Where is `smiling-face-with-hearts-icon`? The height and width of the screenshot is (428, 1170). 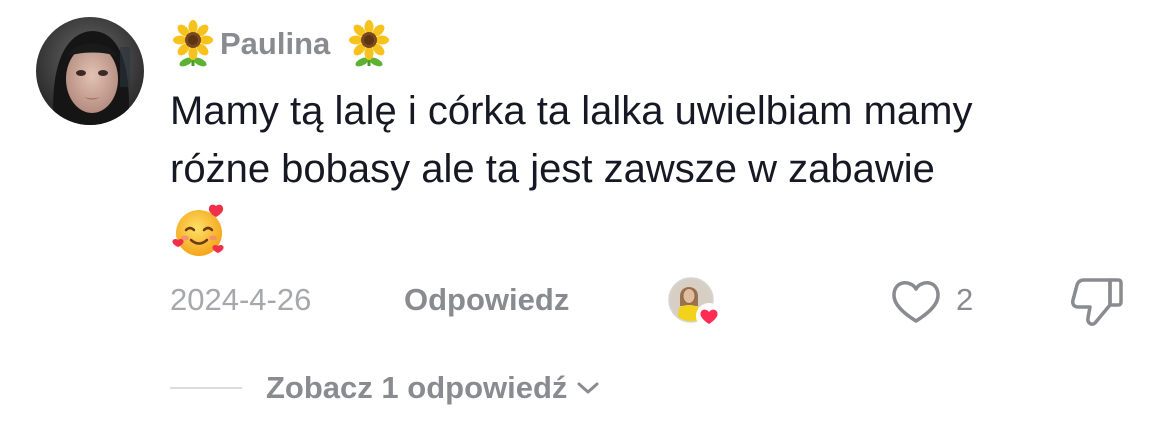
smiling-face-with-hearts-icon is located at coordinates (199, 231).